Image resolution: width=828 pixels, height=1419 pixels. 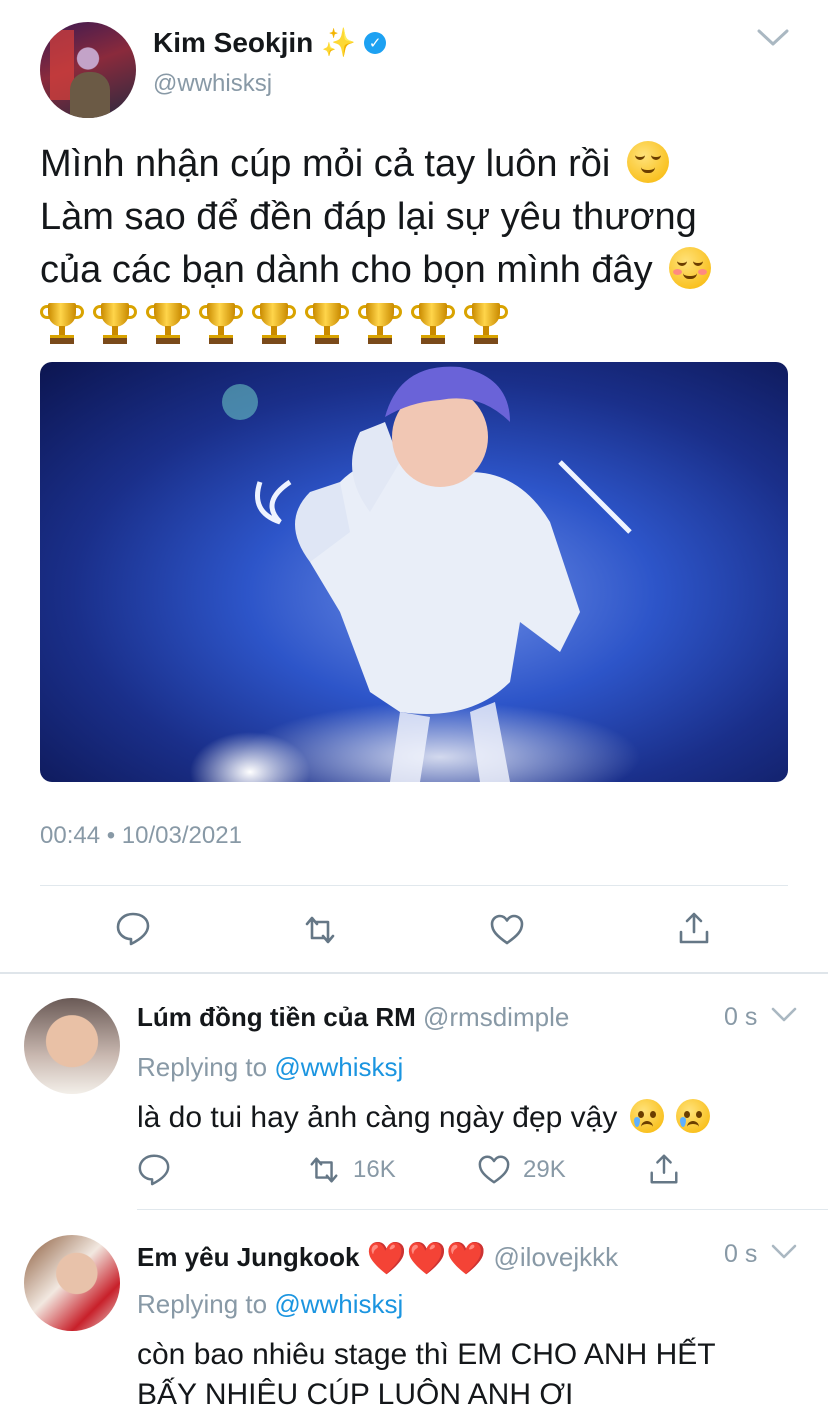 I want to click on sparkles-emoji: ✨, so click(x=339, y=42).